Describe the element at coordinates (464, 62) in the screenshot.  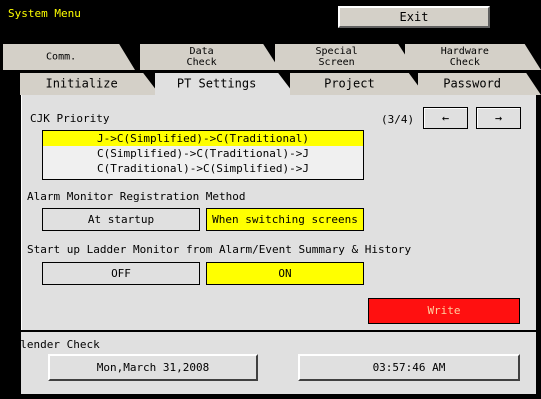
I see `tab-hardware-check-line2: Check` at that location.